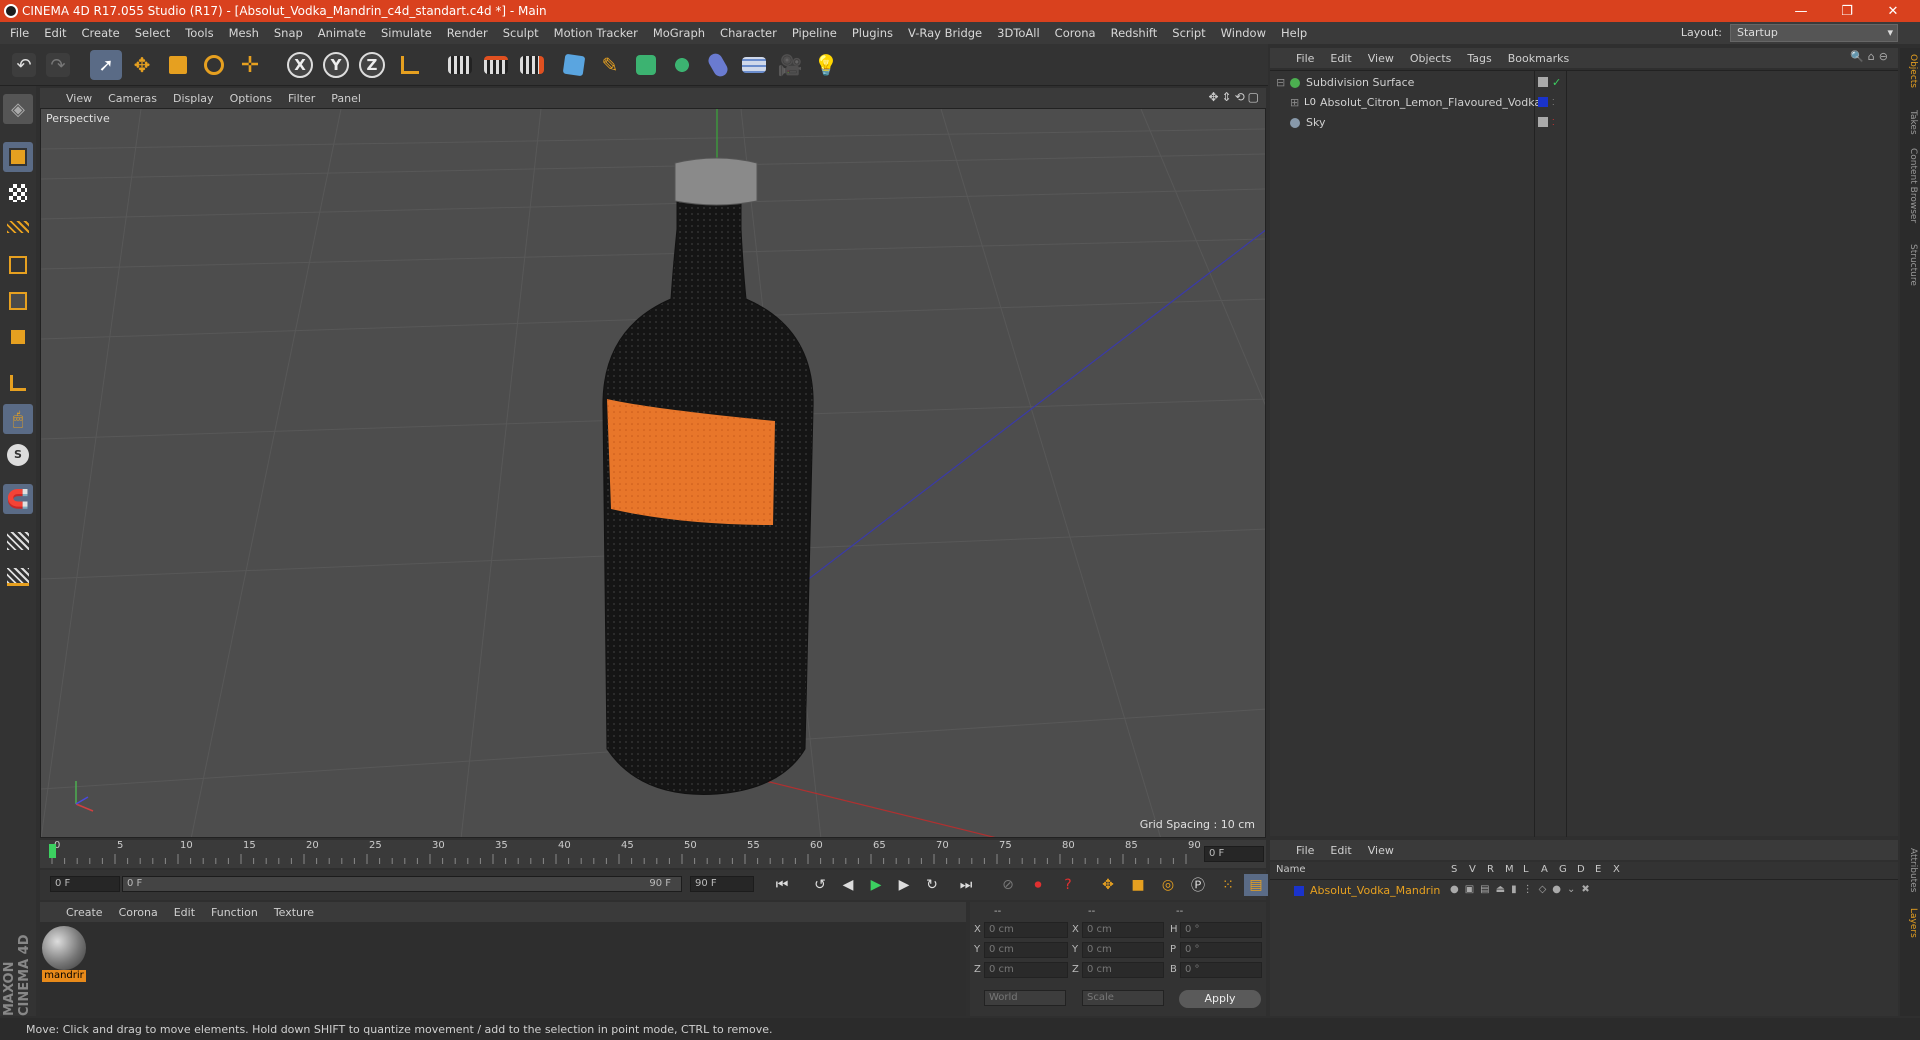 This screenshot has height=1040, width=1920. I want to click on object-row: Sky ⁚, so click(1584, 123).